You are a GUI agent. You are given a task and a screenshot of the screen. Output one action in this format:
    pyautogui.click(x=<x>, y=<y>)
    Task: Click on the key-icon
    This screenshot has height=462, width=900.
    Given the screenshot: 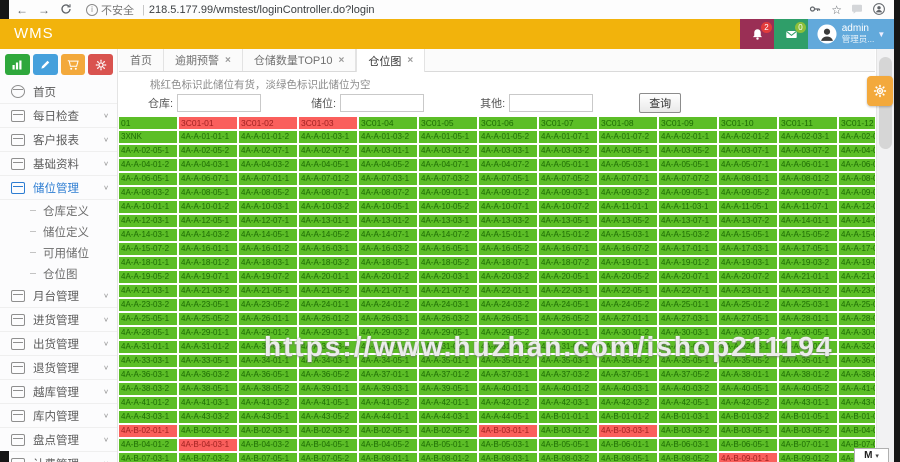 What is the action you would take?
    pyautogui.click(x=815, y=9)
    